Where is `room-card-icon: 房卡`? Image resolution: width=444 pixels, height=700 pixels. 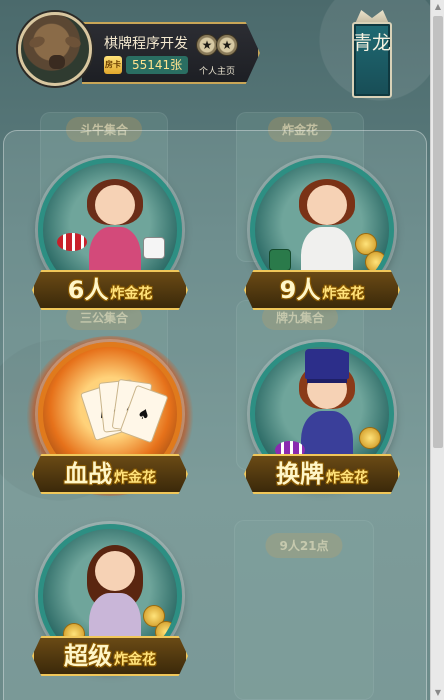 room-card-icon: 房卡 is located at coordinates (113, 65).